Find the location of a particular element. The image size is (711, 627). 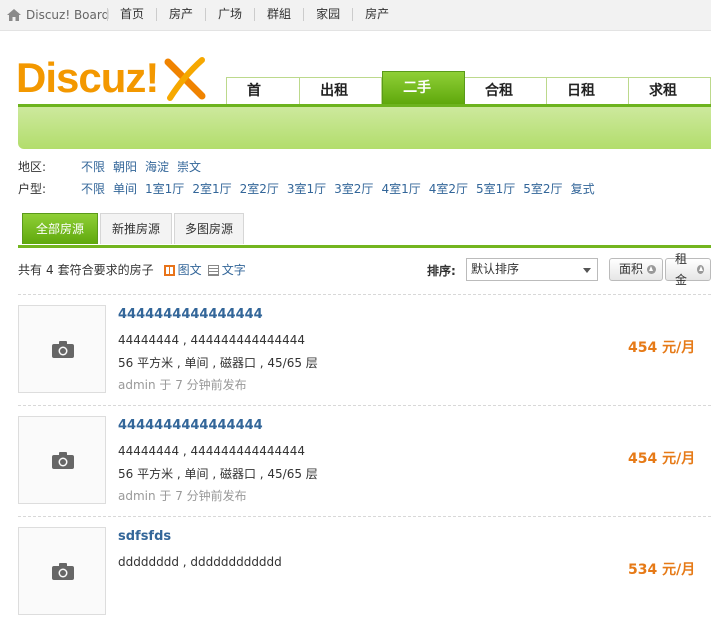

home-link: Discuz! Board is located at coordinates (57, 15).